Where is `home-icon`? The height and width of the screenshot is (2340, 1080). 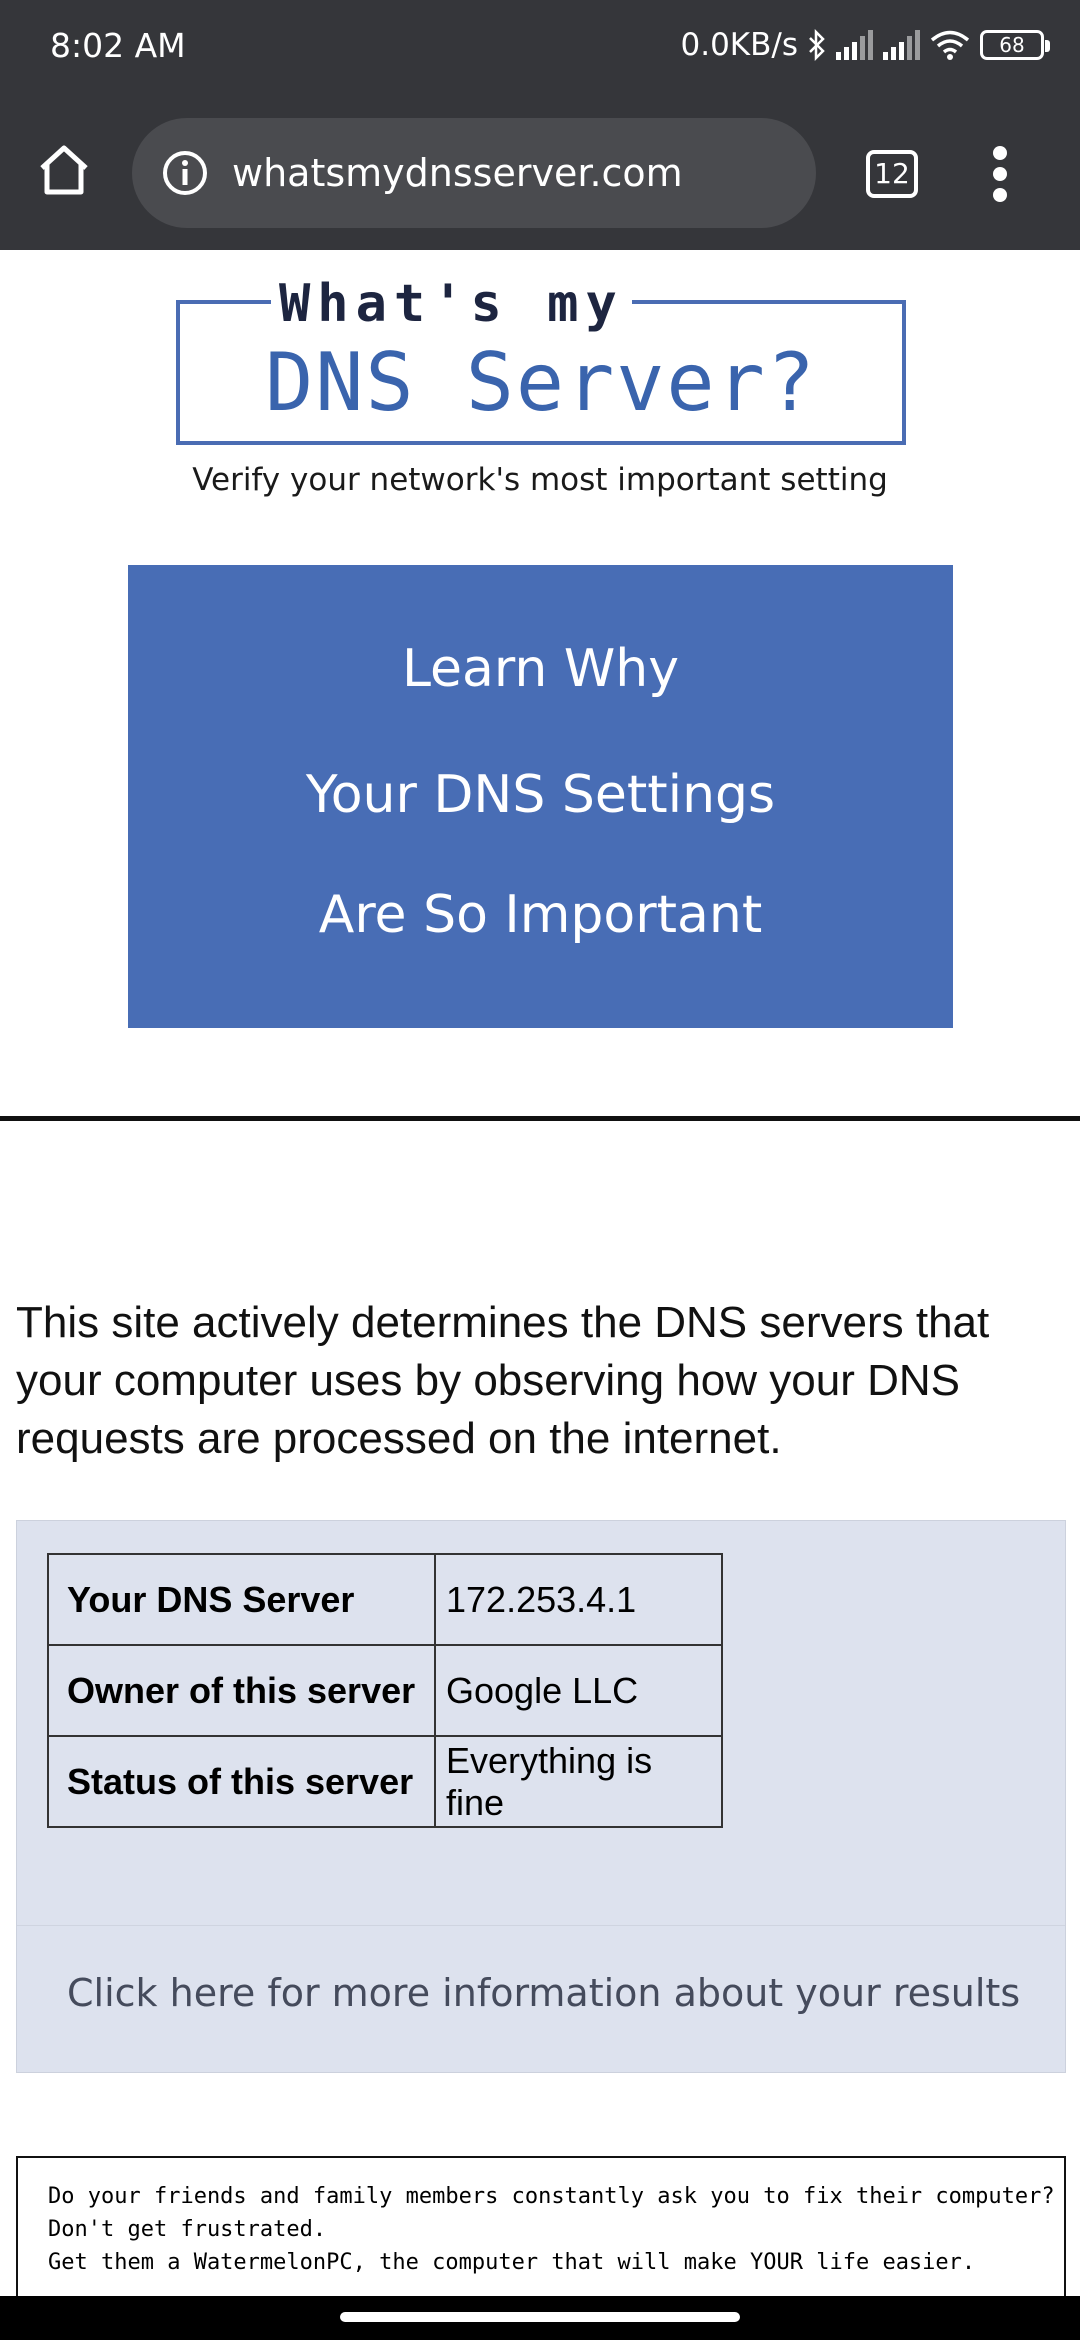
home-icon is located at coordinates (64, 170).